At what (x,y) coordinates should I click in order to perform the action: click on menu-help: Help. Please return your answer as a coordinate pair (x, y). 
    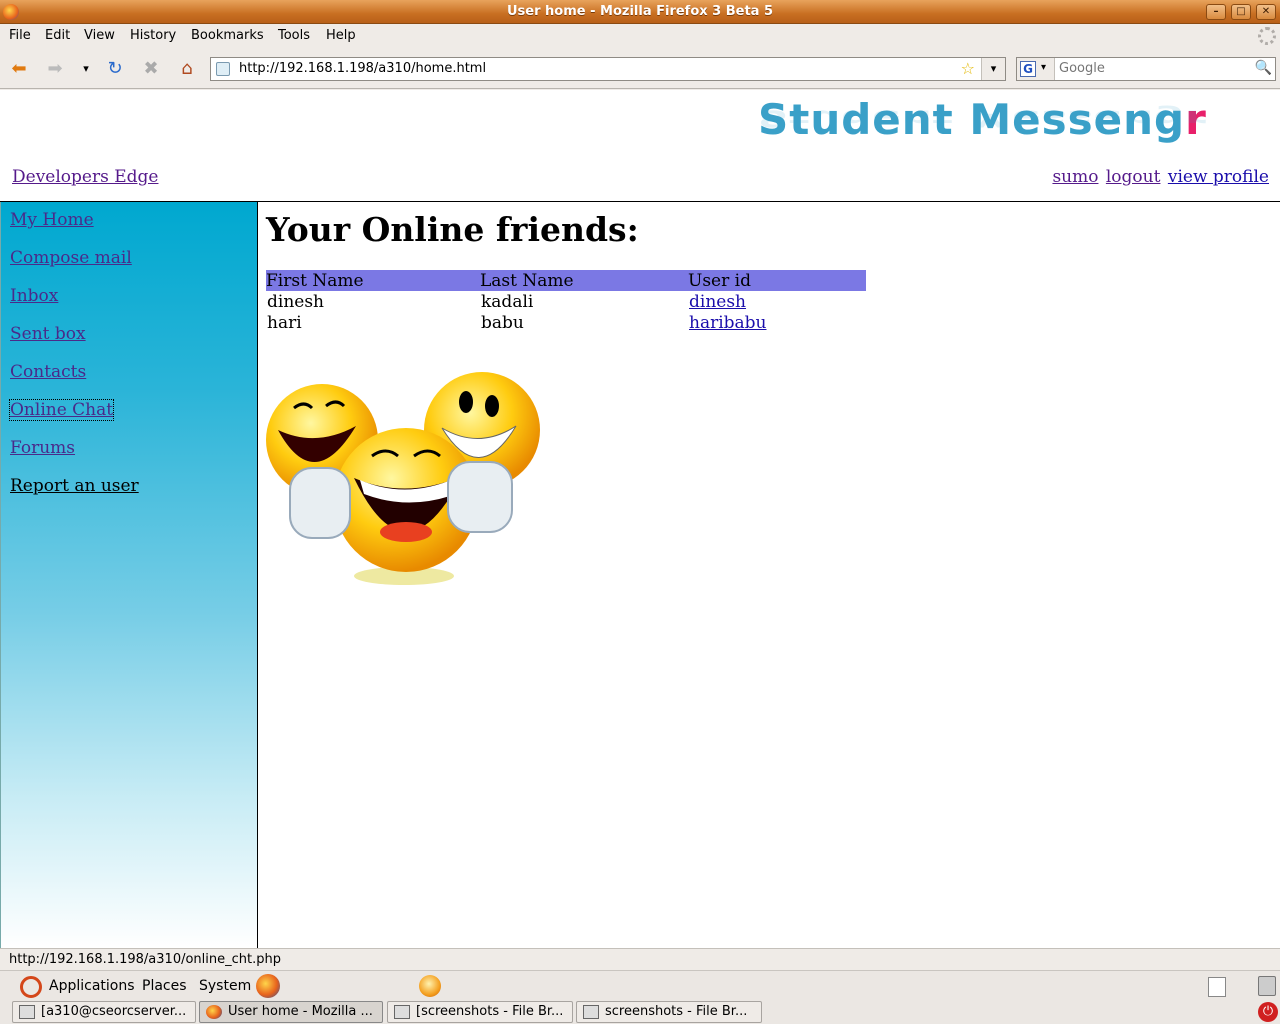
    Looking at the image, I should click on (341, 35).